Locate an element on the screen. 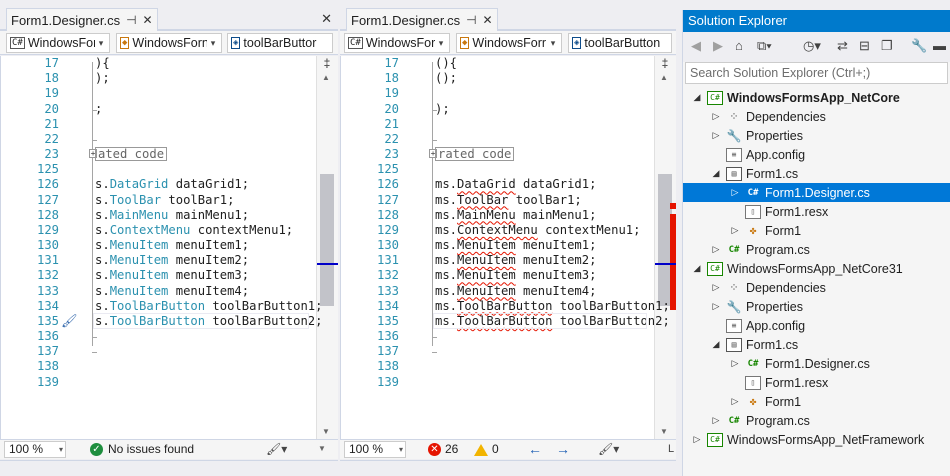 The width and height of the screenshot is (950, 476). line-number: 19 is located at coordinates (51, 93).